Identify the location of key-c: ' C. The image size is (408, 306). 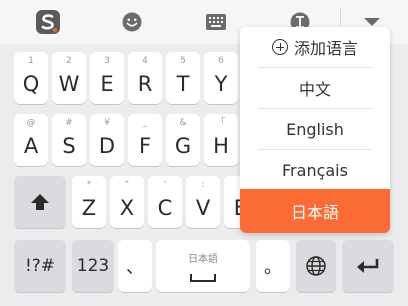
(165, 202).